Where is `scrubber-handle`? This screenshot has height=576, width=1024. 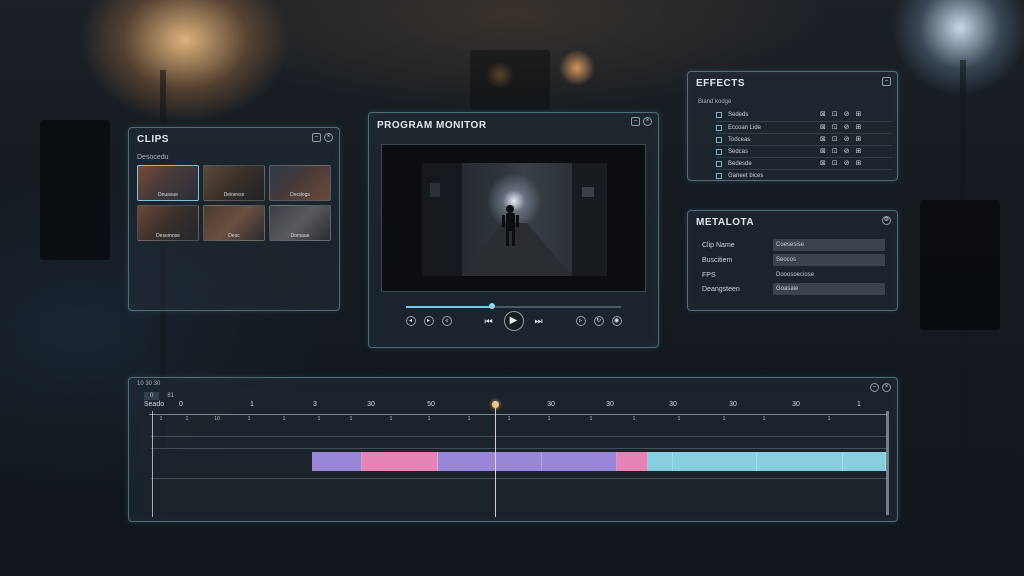
scrubber-handle is located at coordinates (492, 306).